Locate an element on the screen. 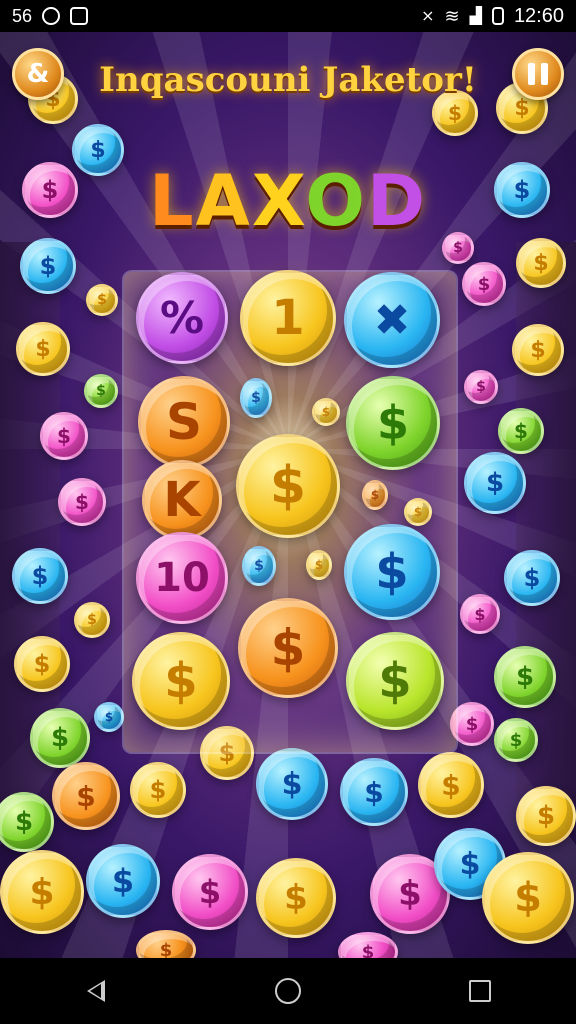  home-button is located at coordinates (288, 991).